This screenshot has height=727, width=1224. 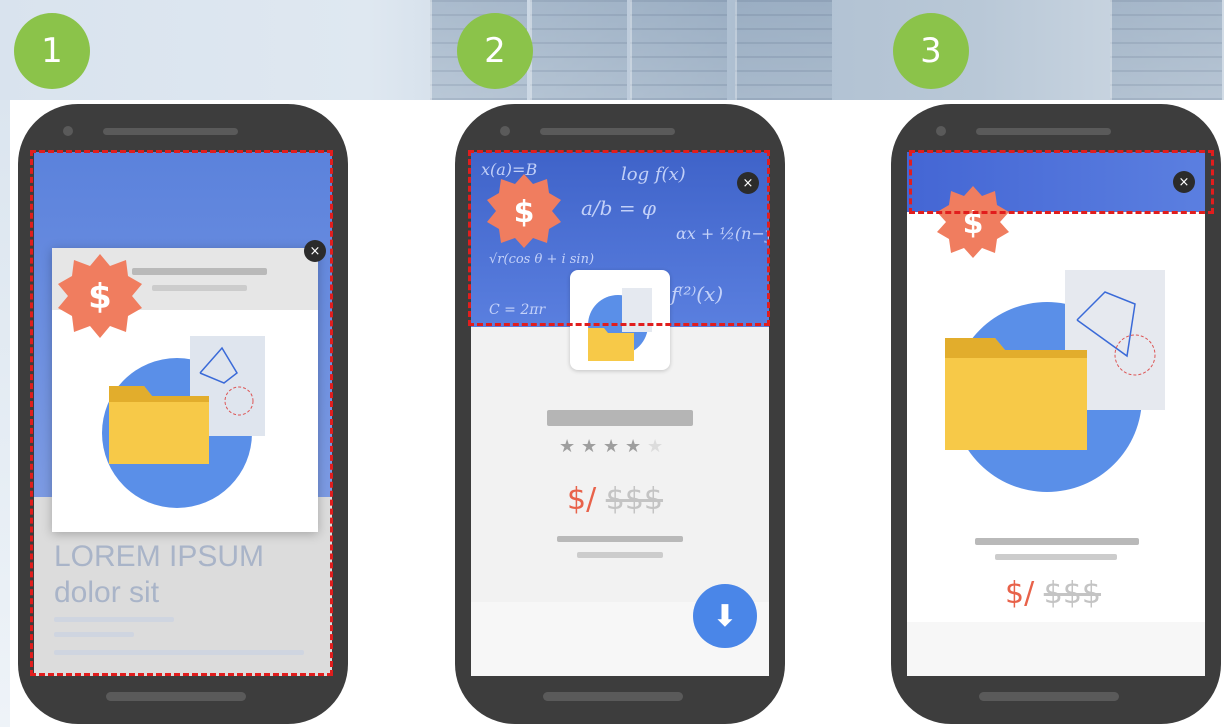 What do you see at coordinates (1061, 182) in the screenshot?
I see `dashed-outline-slim-banner` at bounding box center [1061, 182].